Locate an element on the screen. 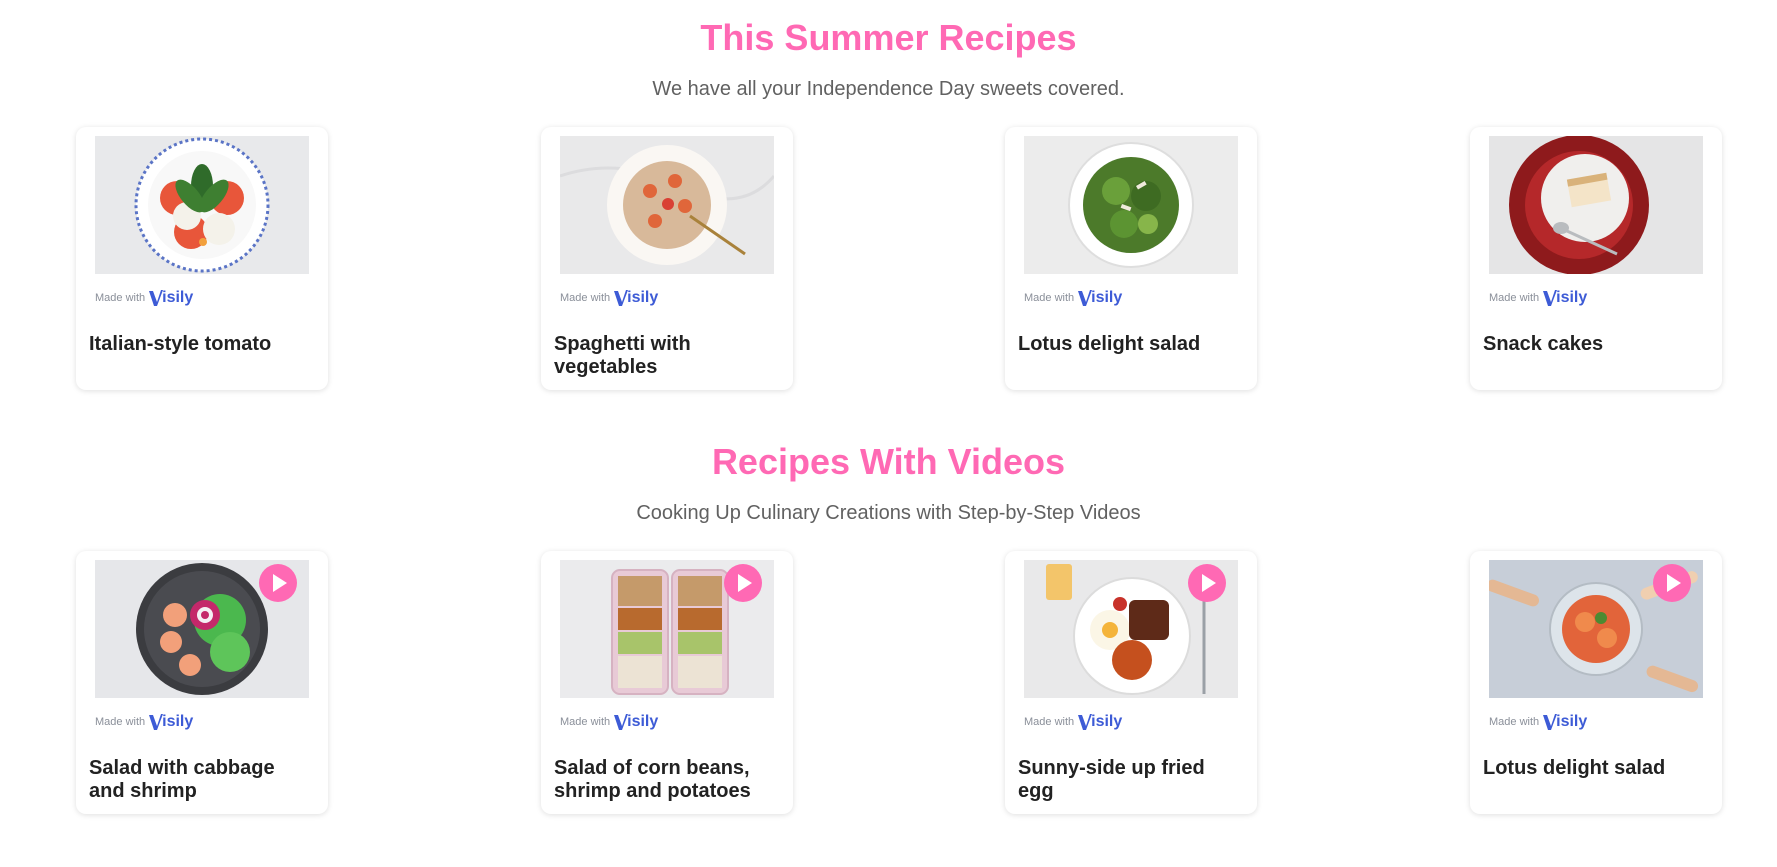 This screenshot has width=1777, height=867. recipe-card: Made with isily Snack cakes is located at coordinates (1596, 258).